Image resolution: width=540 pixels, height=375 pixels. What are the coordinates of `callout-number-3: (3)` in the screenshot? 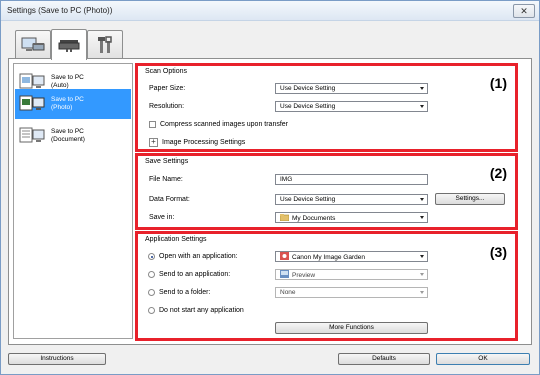 It's located at (498, 252).